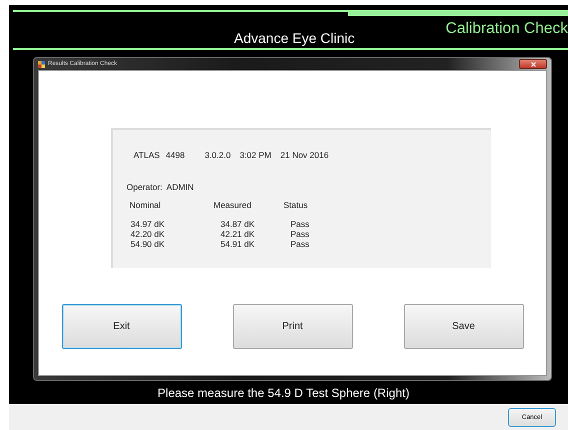 The width and height of the screenshot is (568, 430). Describe the element at coordinates (144, 187) in the screenshot. I see `operator-label: Operator:` at that location.